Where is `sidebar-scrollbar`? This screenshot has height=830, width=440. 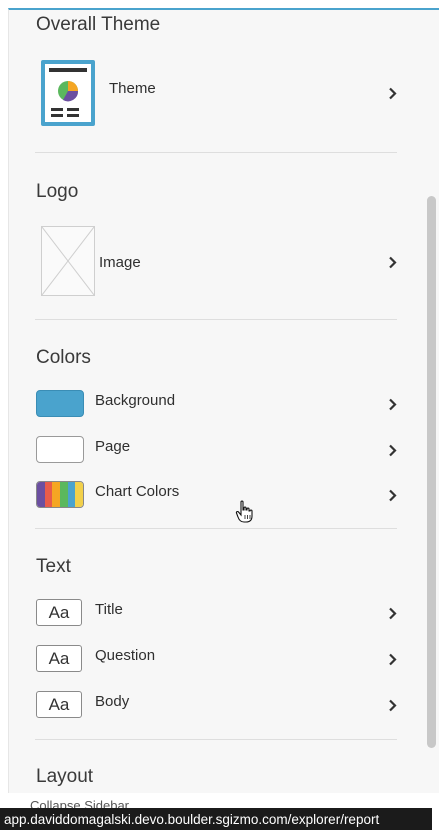
sidebar-scrollbar is located at coordinates (431, 472).